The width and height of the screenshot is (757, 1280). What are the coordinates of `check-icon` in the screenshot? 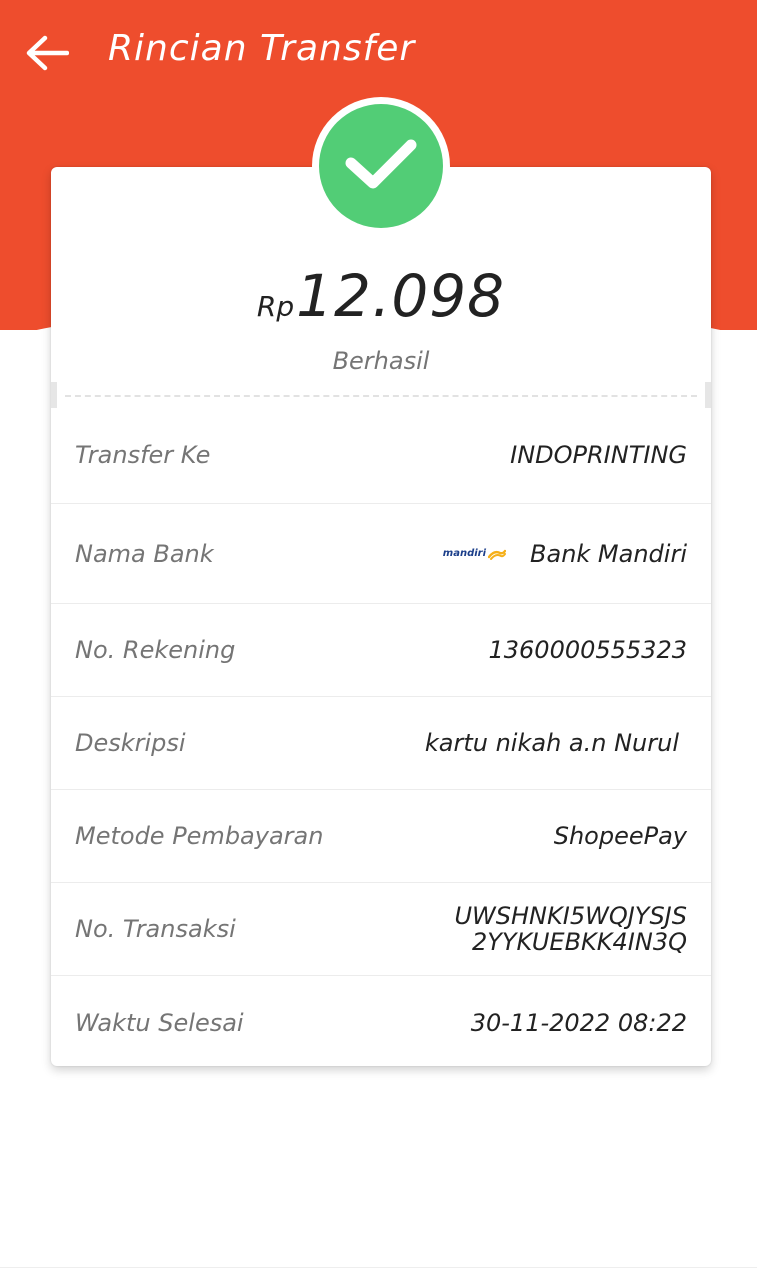 It's located at (381, 166).